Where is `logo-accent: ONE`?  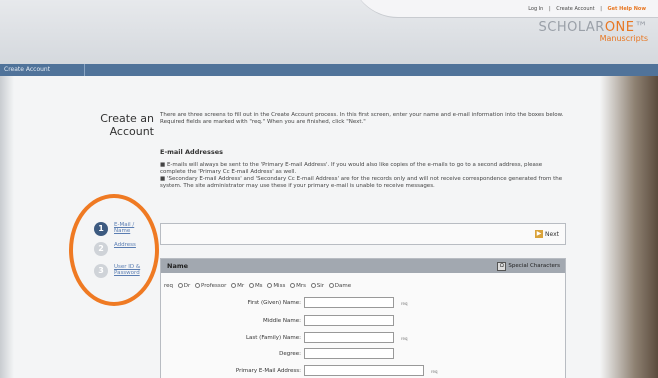
logo-accent: ONE is located at coordinates (619, 27).